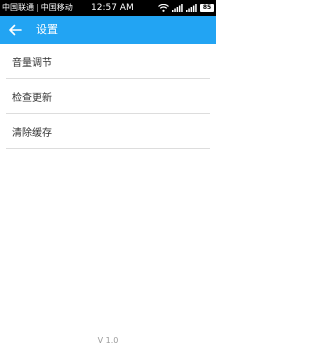 The height and width of the screenshot is (360, 320). I want to click on battery-level: 85, so click(207, 7).